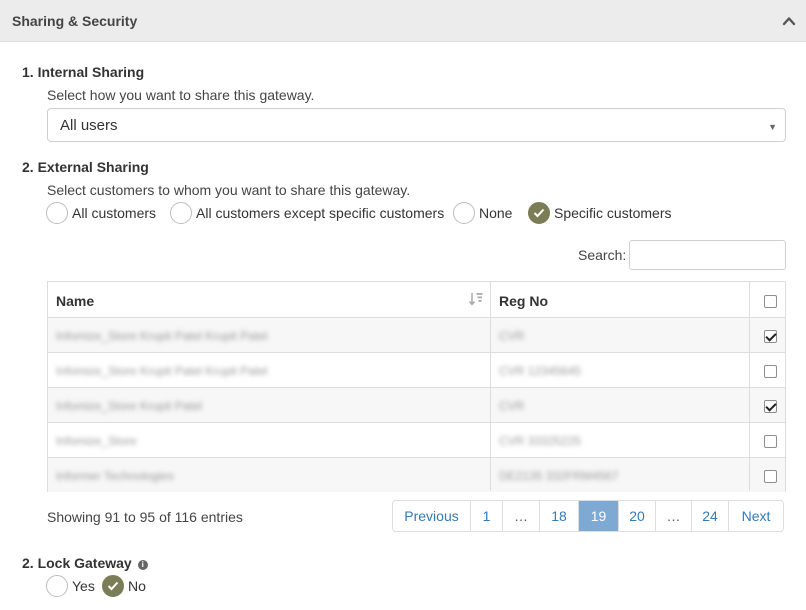  What do you see at coordinates (142, 565) in the screenshot?
I see `info-icon: i` at bounding box center [142, 565].